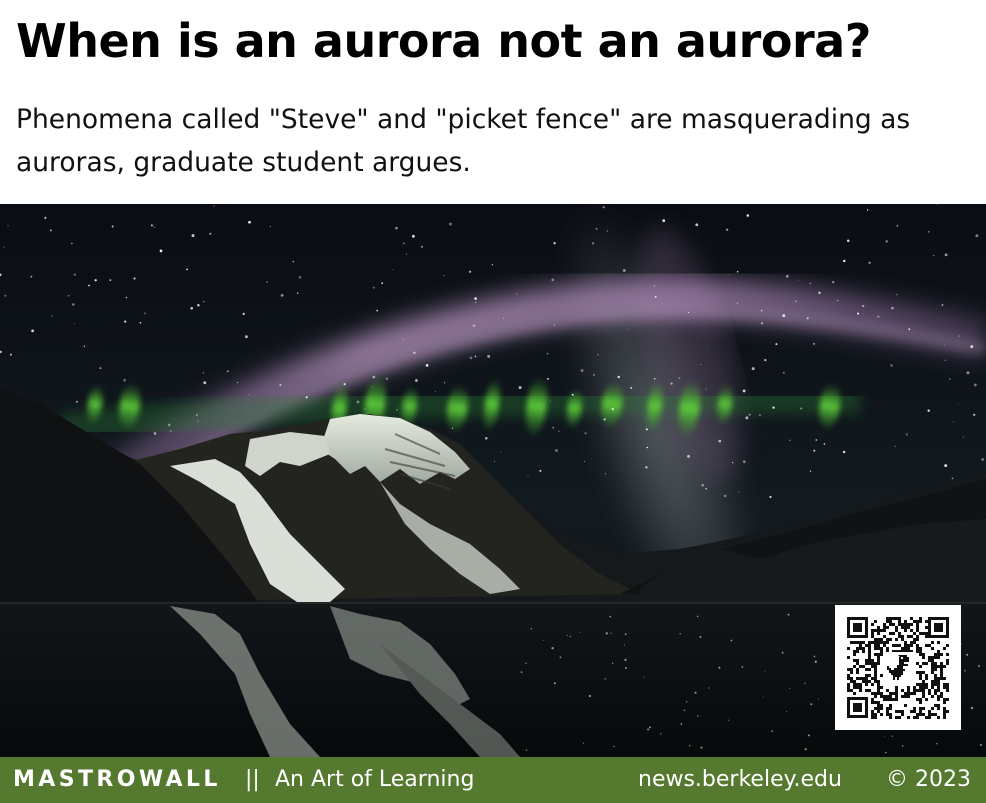  Describe the element at coordinates (375, 779) in the screenshot. I see `brand-tagline: An Art of Learning` at that location.